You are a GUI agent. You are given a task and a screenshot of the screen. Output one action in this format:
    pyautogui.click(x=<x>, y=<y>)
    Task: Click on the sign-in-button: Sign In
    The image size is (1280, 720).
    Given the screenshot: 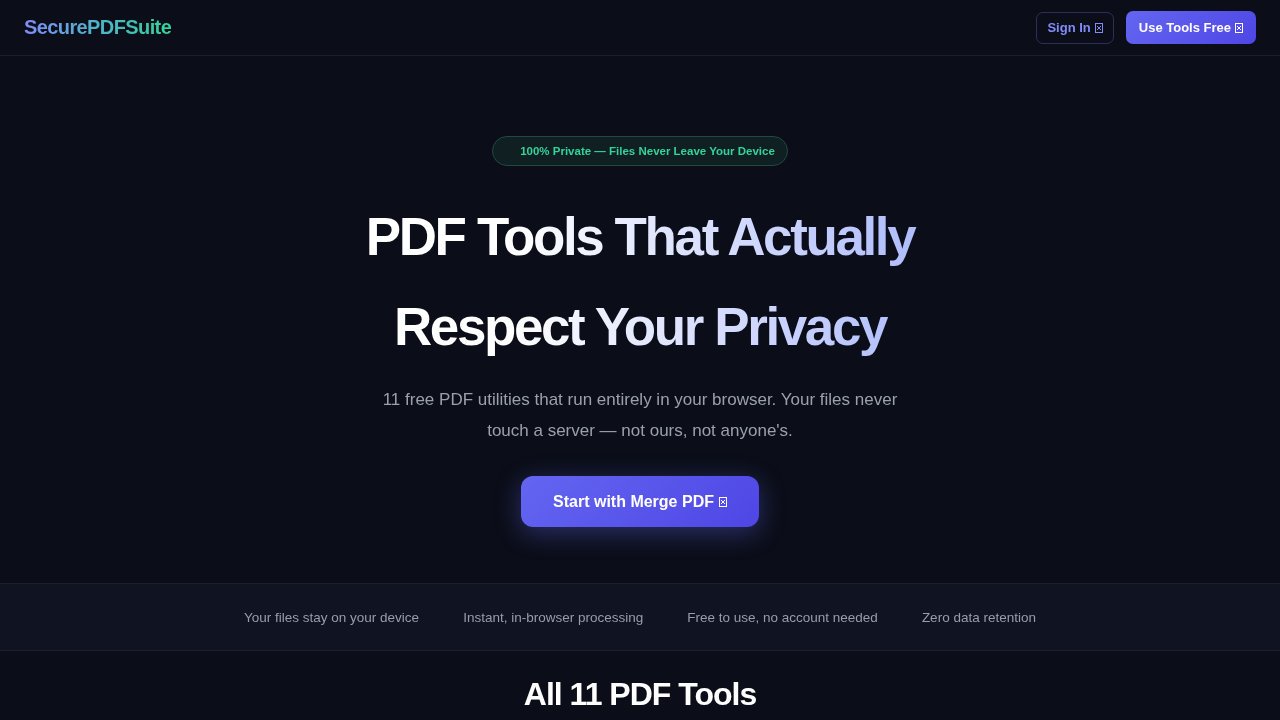 What is the action you would take?
    pyautogui.click(x=1075, y=27)
    